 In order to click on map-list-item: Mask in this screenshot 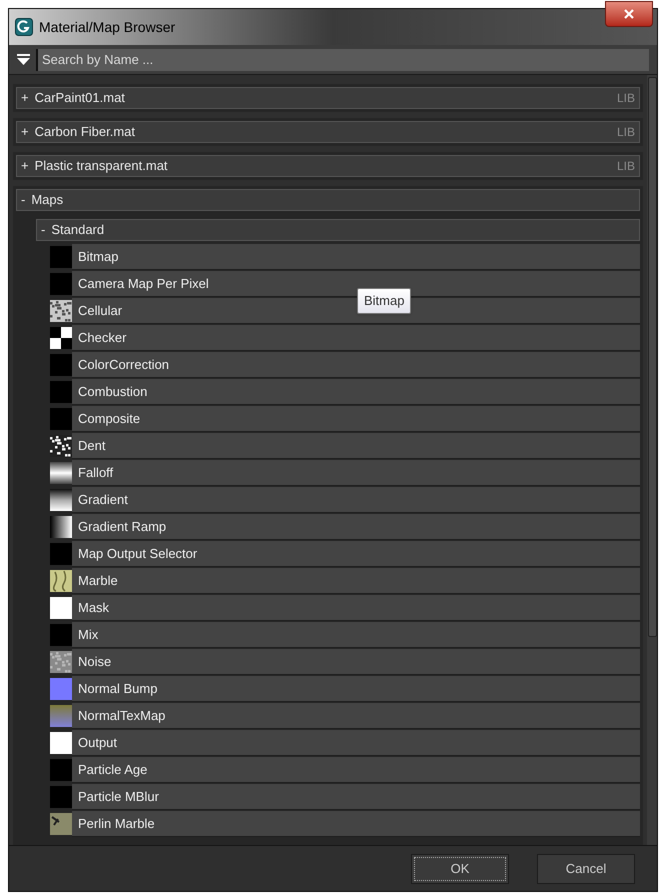, I will do `click(356, 608)`.